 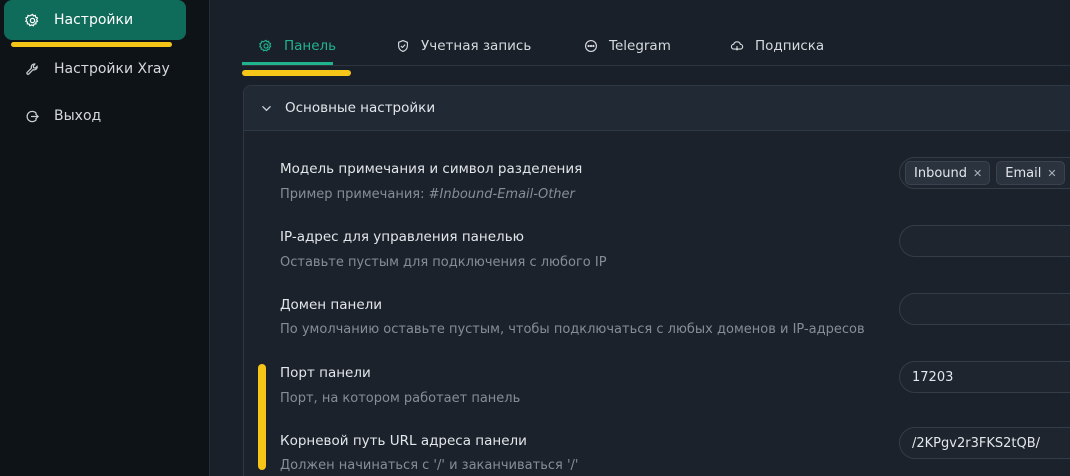 I want to click on active-tab-indicator, so click(x=287, y=63).